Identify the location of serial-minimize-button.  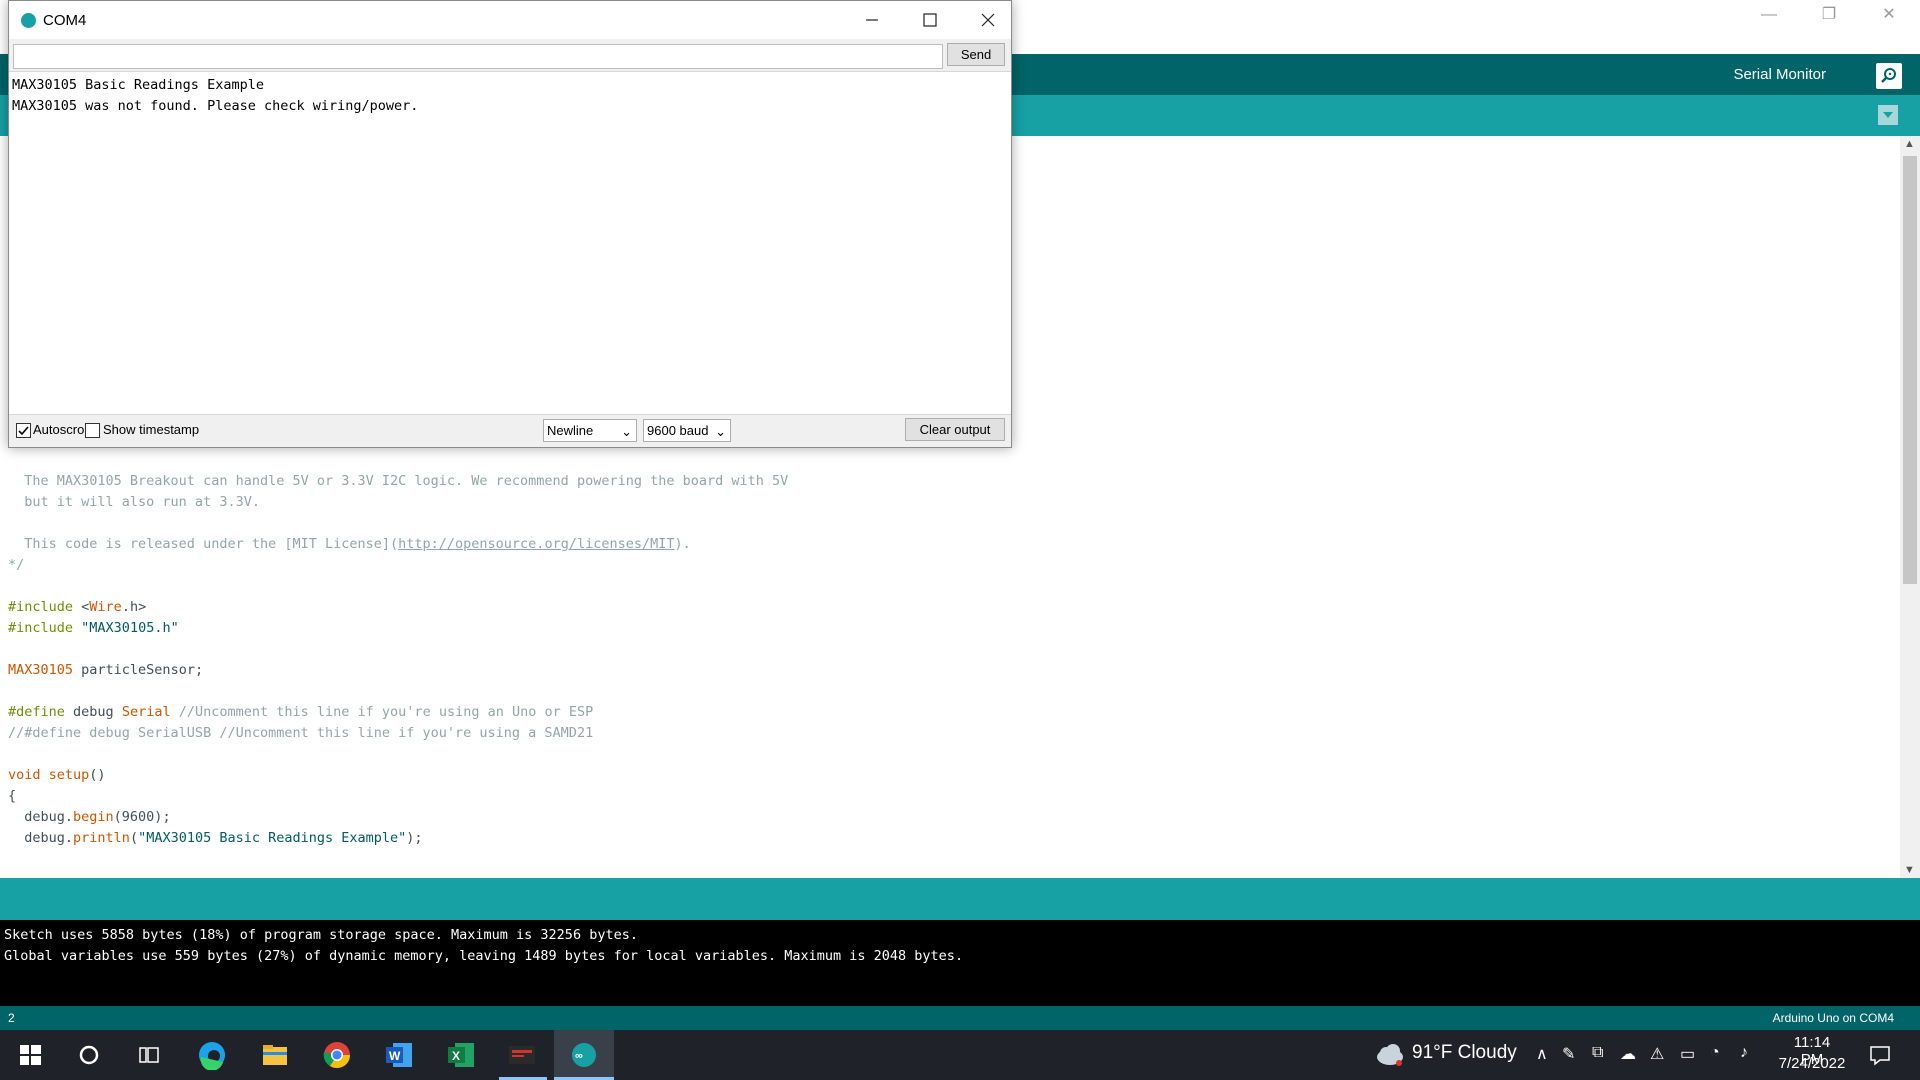
(872, 20).